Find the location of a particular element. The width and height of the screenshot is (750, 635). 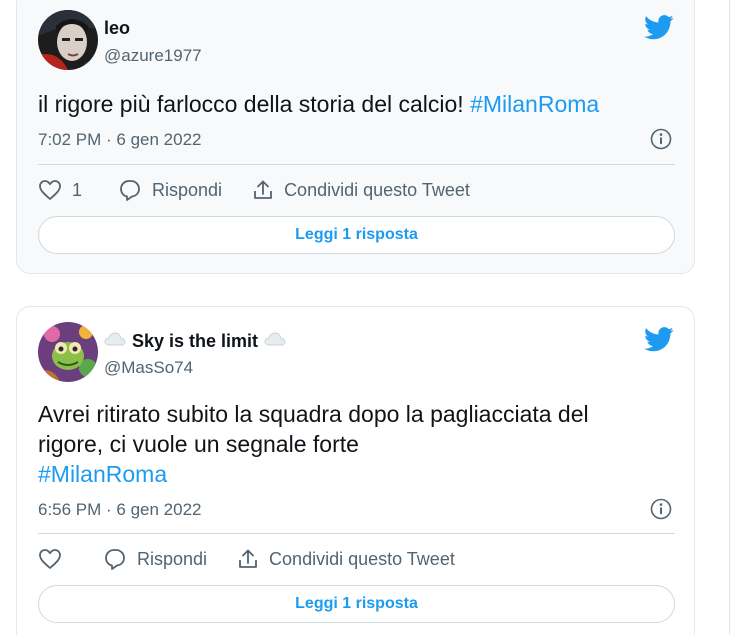

display-name-text: leo is located at coordinates (117, 28).